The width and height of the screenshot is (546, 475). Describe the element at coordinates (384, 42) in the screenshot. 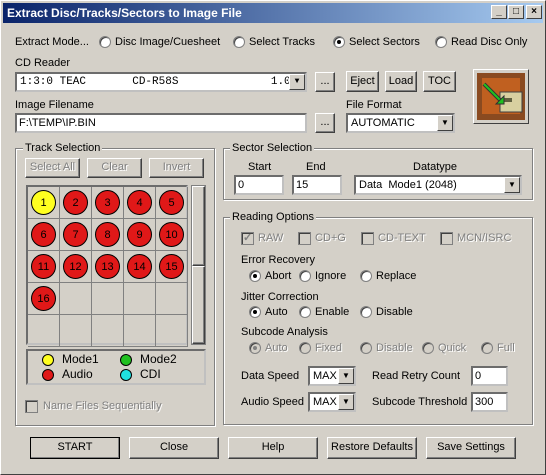

I see `mode-select-sectors-label: Select Sectors` at that location.